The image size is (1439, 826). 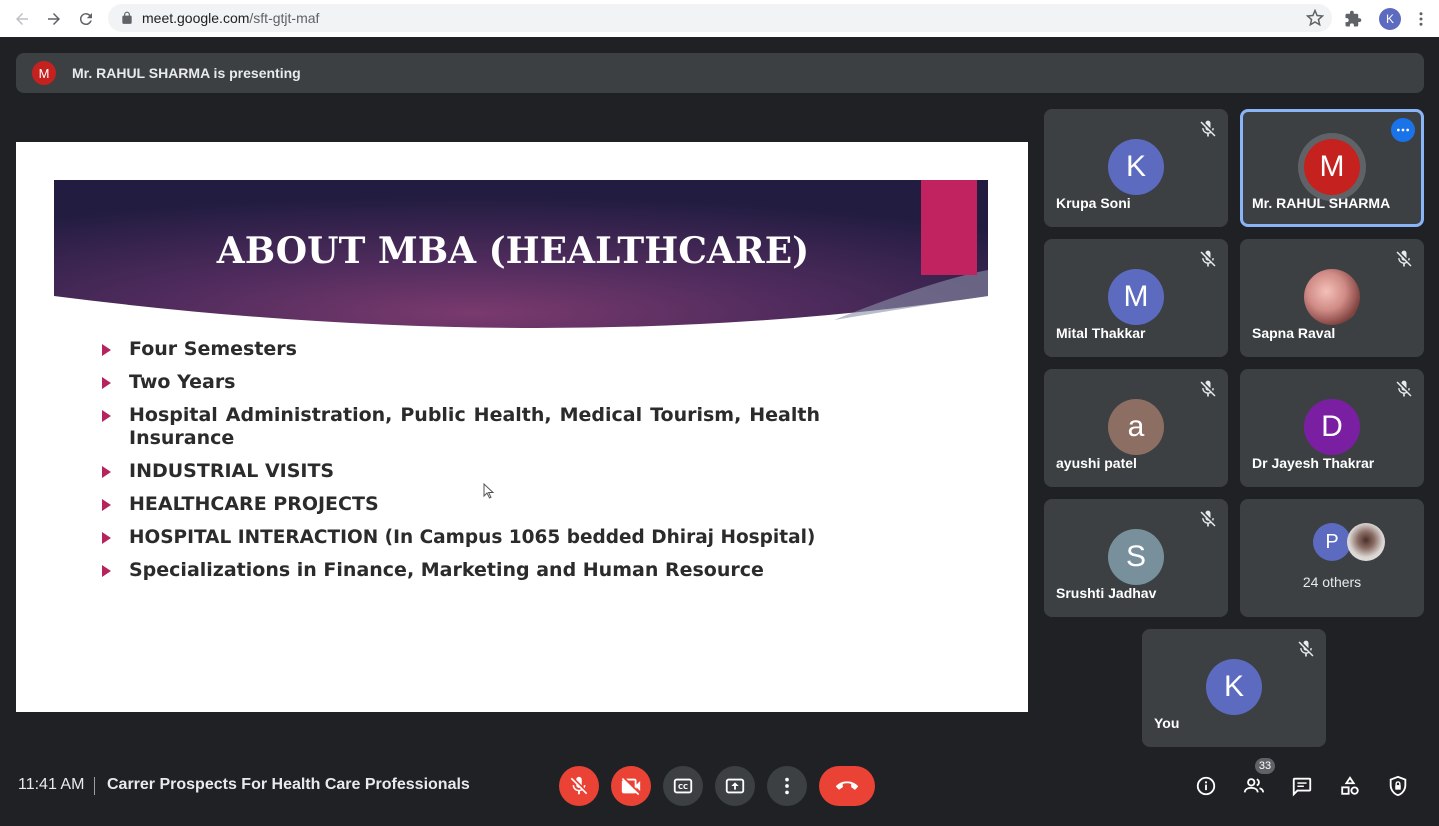 What do you see at coordinates (232, 471) in the screenshot?
I see `bullet-text: INDUSTRIAL VISITS` at bounding box center [232, 471].